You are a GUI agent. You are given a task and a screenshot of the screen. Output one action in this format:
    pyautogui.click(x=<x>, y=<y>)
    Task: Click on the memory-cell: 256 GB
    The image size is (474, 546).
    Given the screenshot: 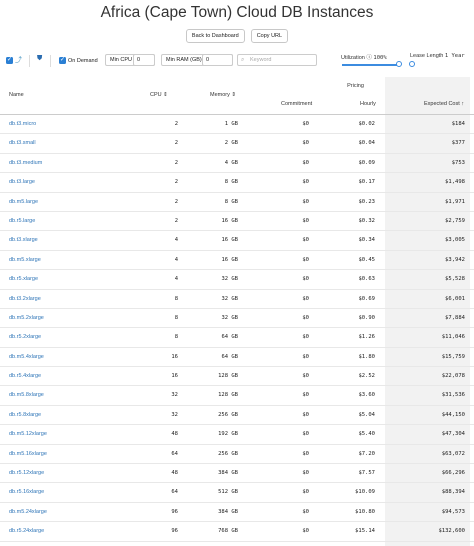 What is the action you would take?
    pyautogui.click(x=228, y=453)
    